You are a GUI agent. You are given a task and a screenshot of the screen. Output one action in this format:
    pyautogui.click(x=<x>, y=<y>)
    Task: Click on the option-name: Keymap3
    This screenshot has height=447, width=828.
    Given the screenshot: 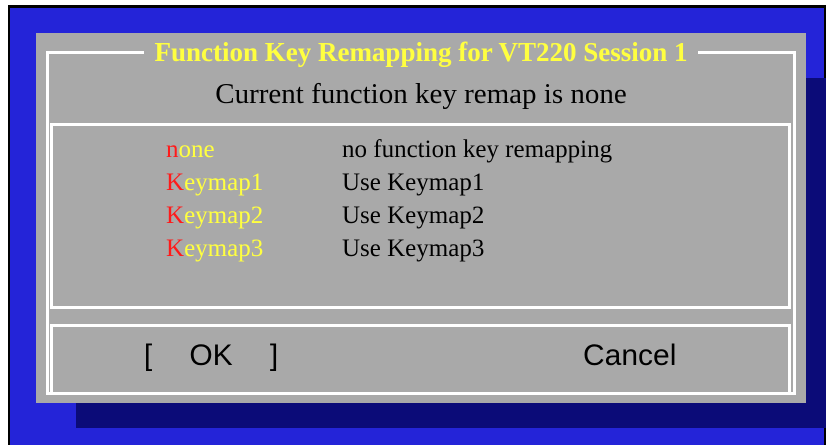 What is the action you would take?
    pyautogui.click(x=215, y=248)
    